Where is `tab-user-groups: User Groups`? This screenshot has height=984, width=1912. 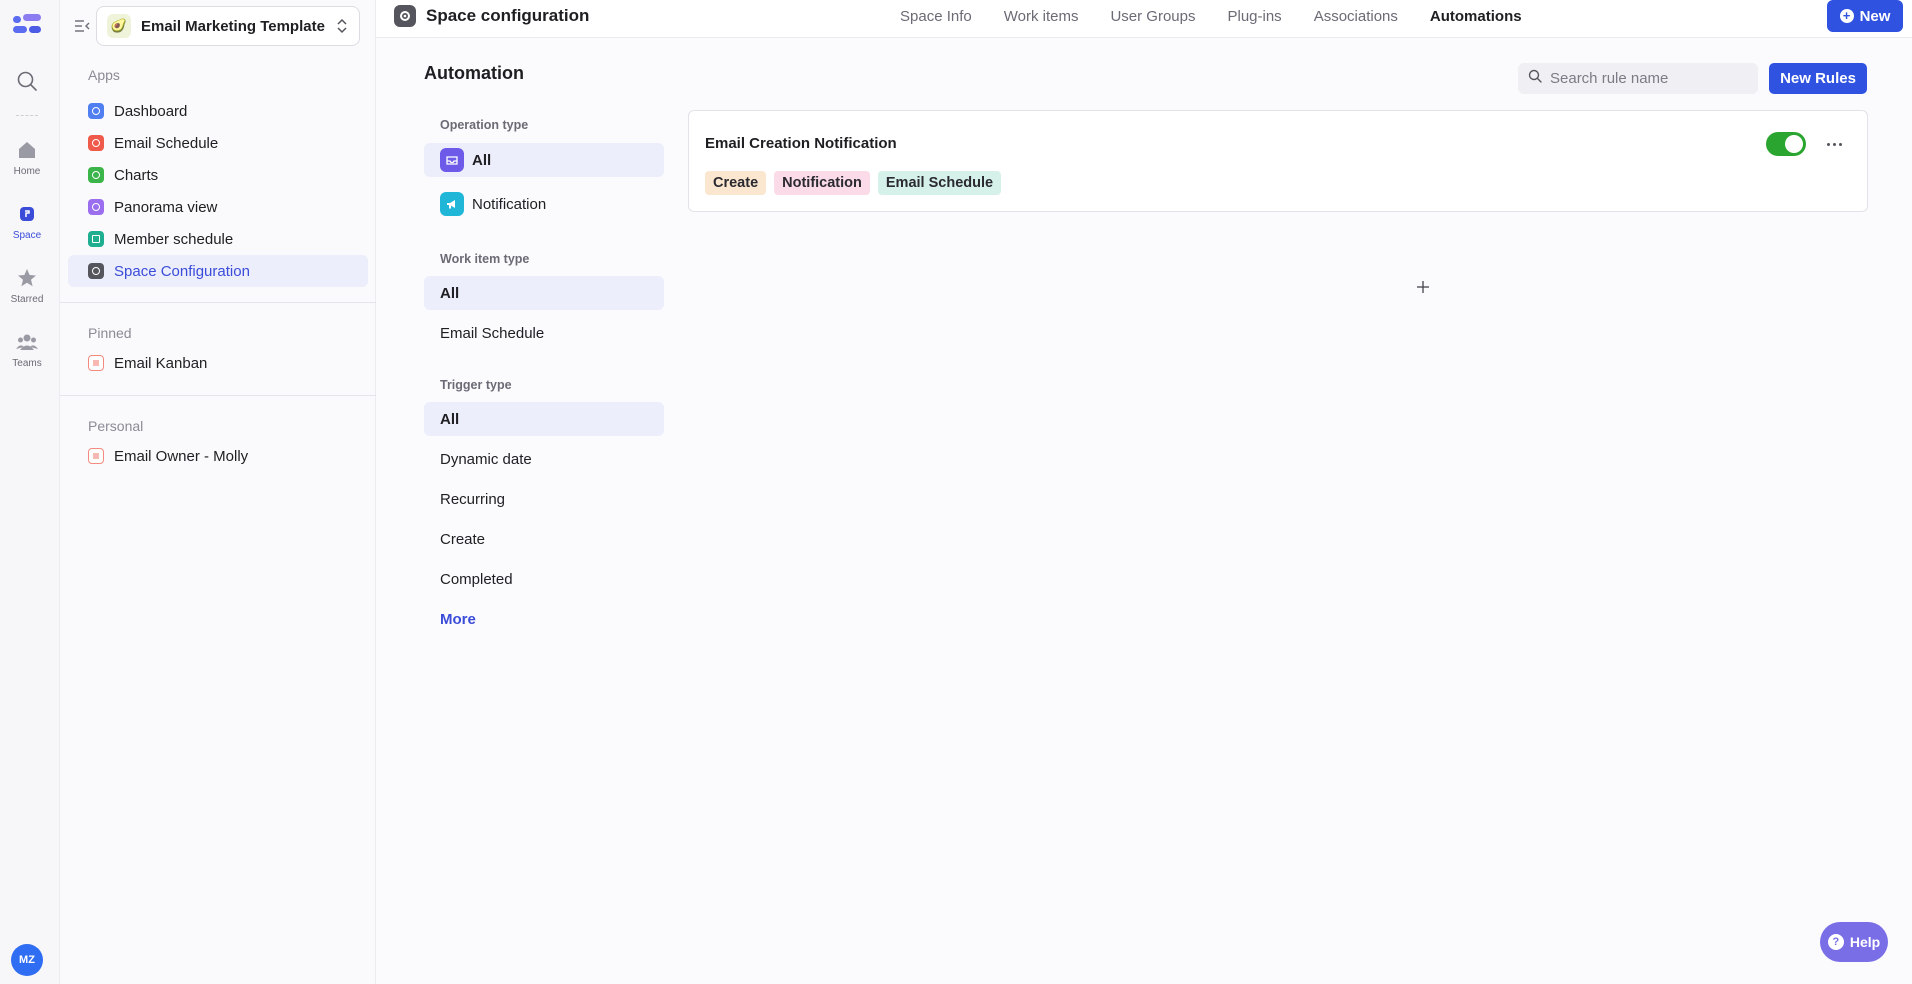 tab-user-groups: User Groups is located at coordinates (1152, 16).